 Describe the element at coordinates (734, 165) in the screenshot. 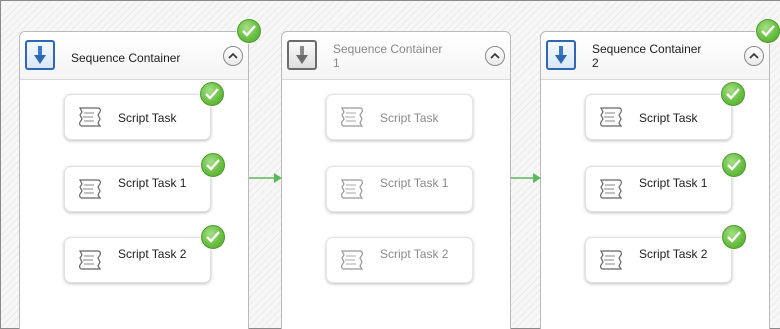

I see `container-2-task-1-checkmark-icon` at that location.